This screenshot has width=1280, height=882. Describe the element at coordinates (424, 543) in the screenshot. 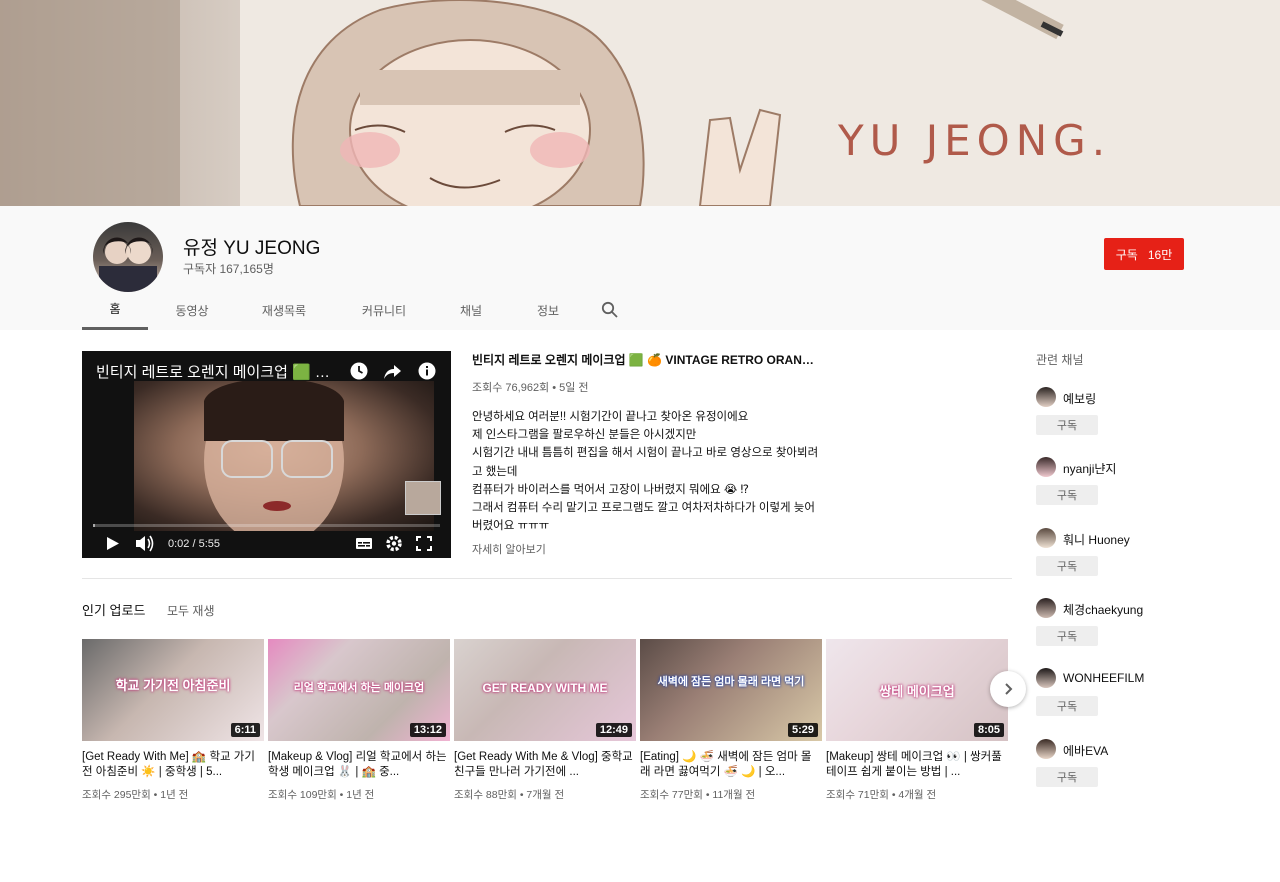

I see `fullscreen-icon` at that location.